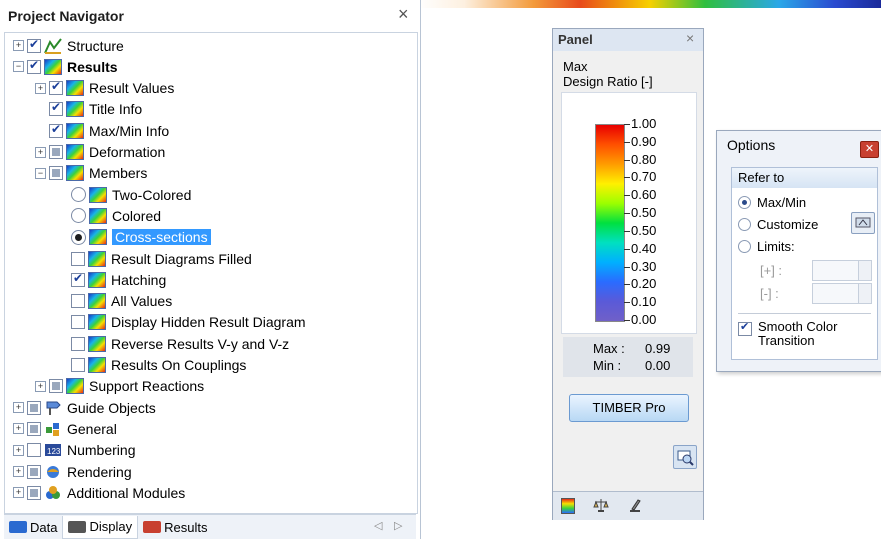 The width and height of the screenshot is (881, 539). What do you see at coordinates (403, 14) in the screenshot?
I see `navigator-close-button: ×` at bounding box center [403, 14].